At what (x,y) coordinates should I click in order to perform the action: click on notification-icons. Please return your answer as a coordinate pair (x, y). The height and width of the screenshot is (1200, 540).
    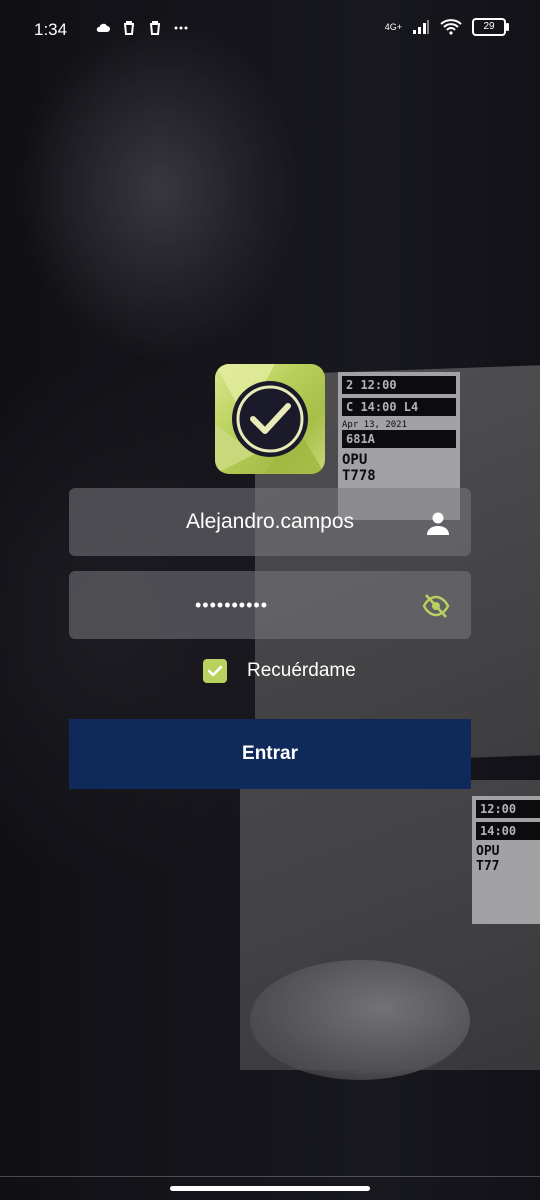
    Looking at the image, I should click on (142, 28).